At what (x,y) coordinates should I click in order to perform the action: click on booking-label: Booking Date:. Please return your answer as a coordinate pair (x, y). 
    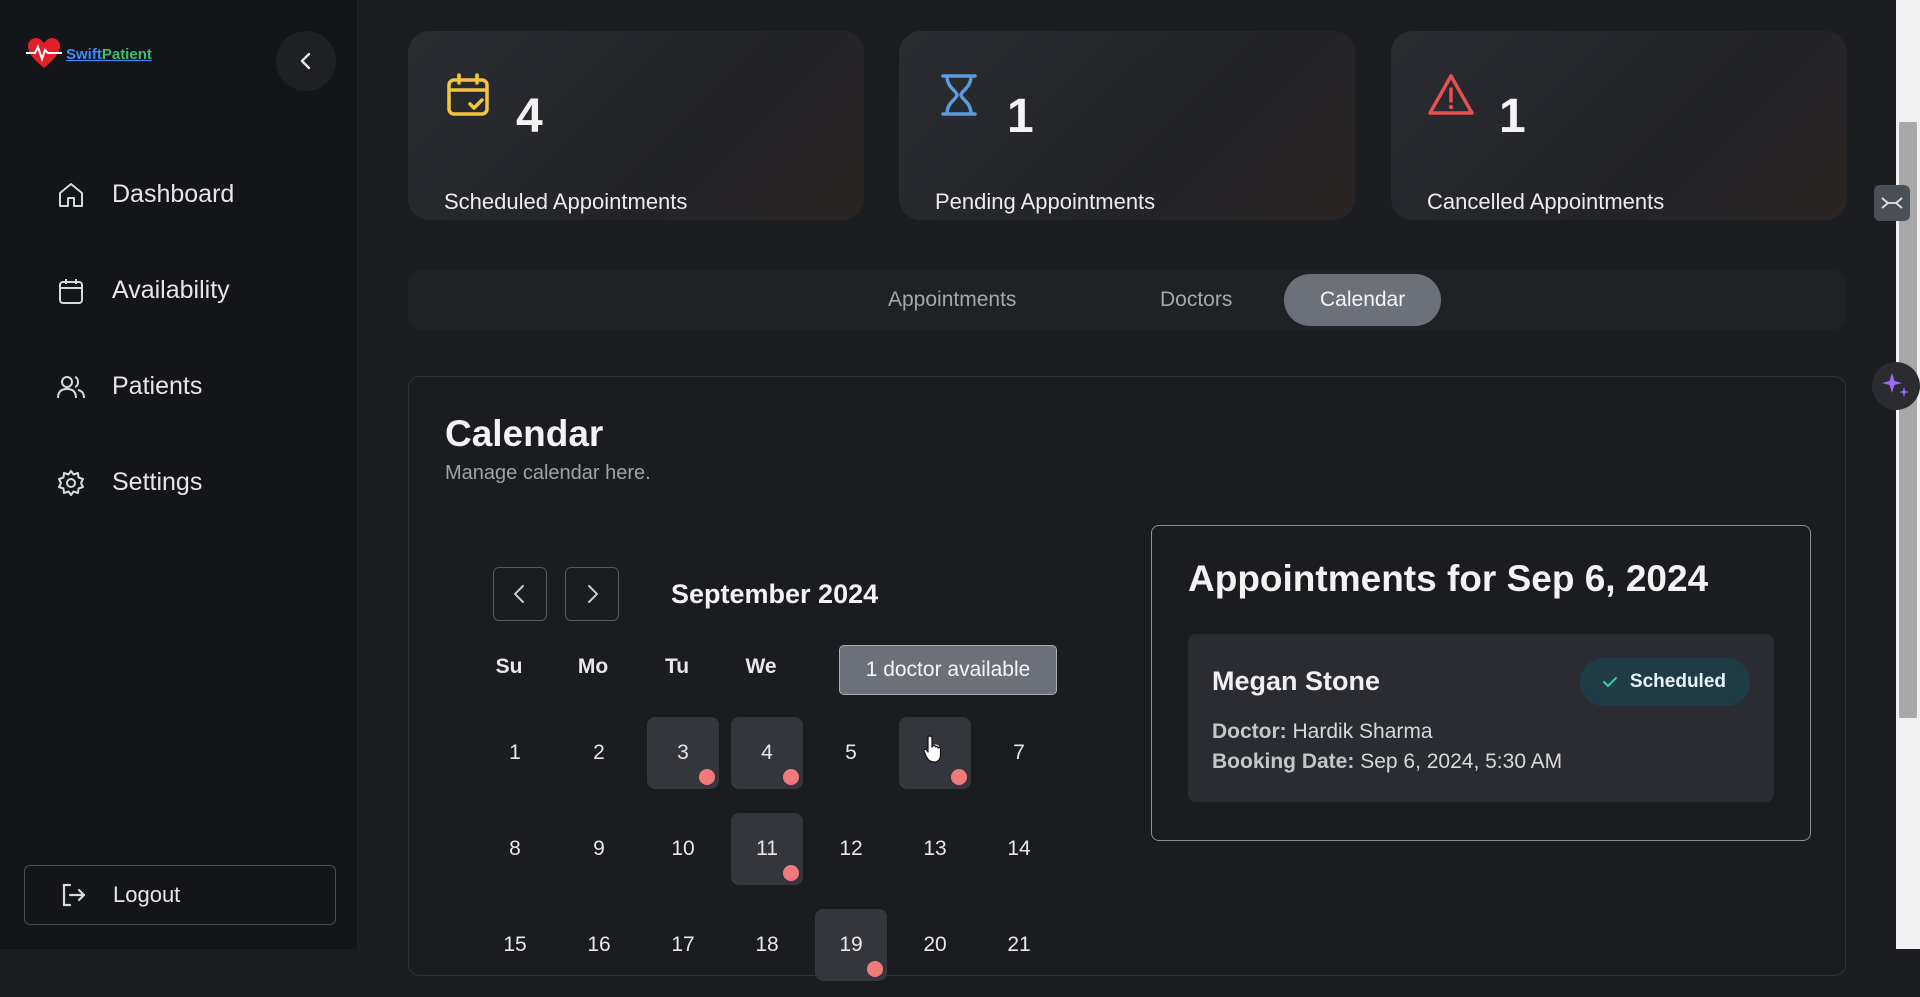
    Looking at the image, I should click on (1283, 761).